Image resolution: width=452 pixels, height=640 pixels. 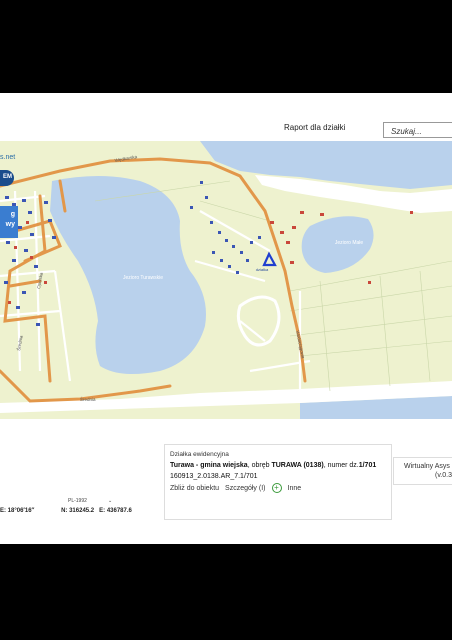 What do you see at coordinates (209, 465) in the screenshot?
I see `parcel-gmina: Turawa - gmina wiejska` at bounding box center [209, 465].